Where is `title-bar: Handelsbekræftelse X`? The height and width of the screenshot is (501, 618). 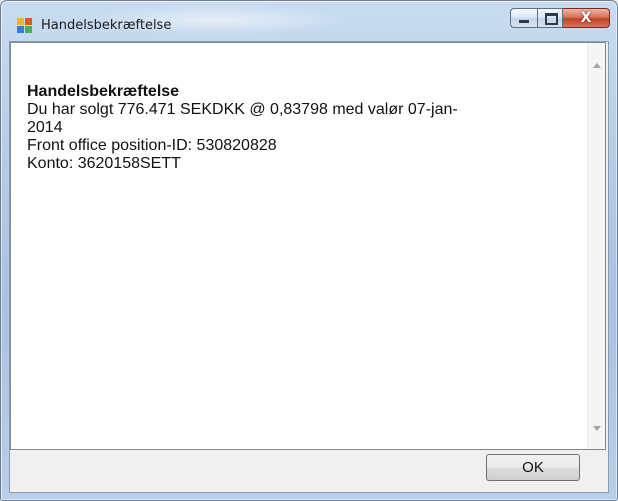
title-bar: Handelsbekræftelse X is located at coordinates (309, 21).